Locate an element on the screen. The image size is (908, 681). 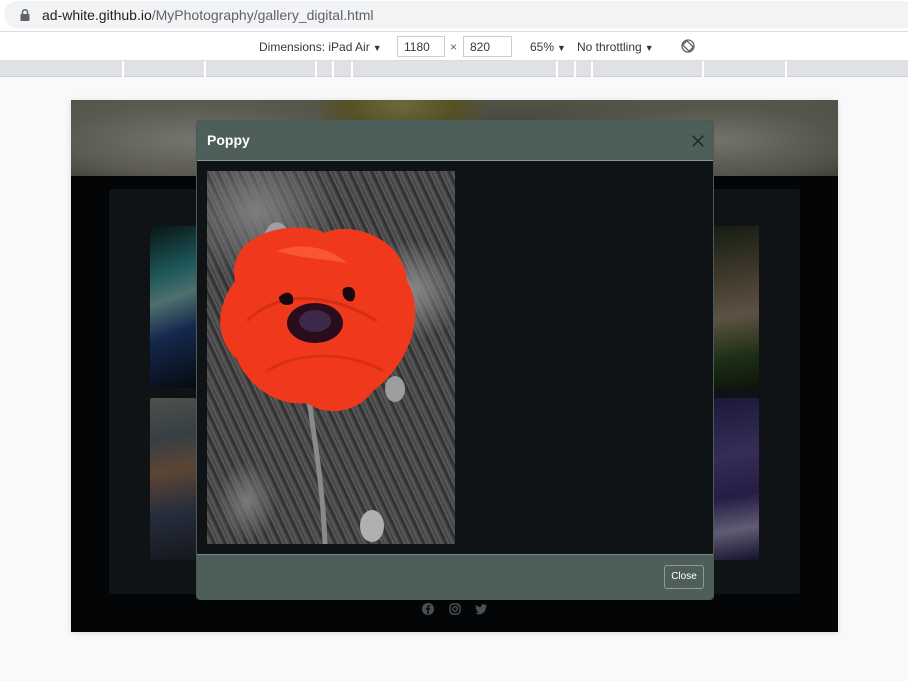
lock-icon is located at coordinates (25, 14).